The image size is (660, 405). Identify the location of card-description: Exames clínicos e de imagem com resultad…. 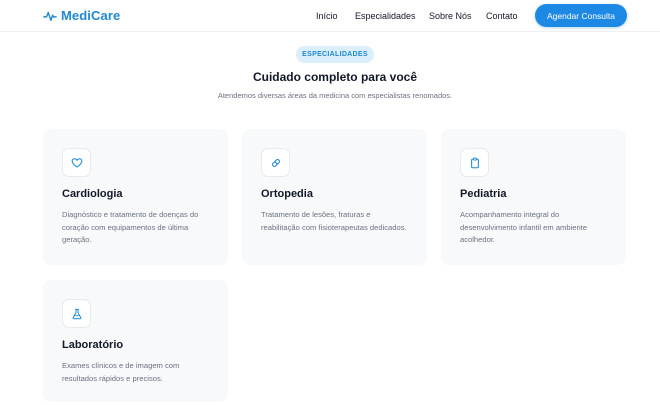
(121, 372).